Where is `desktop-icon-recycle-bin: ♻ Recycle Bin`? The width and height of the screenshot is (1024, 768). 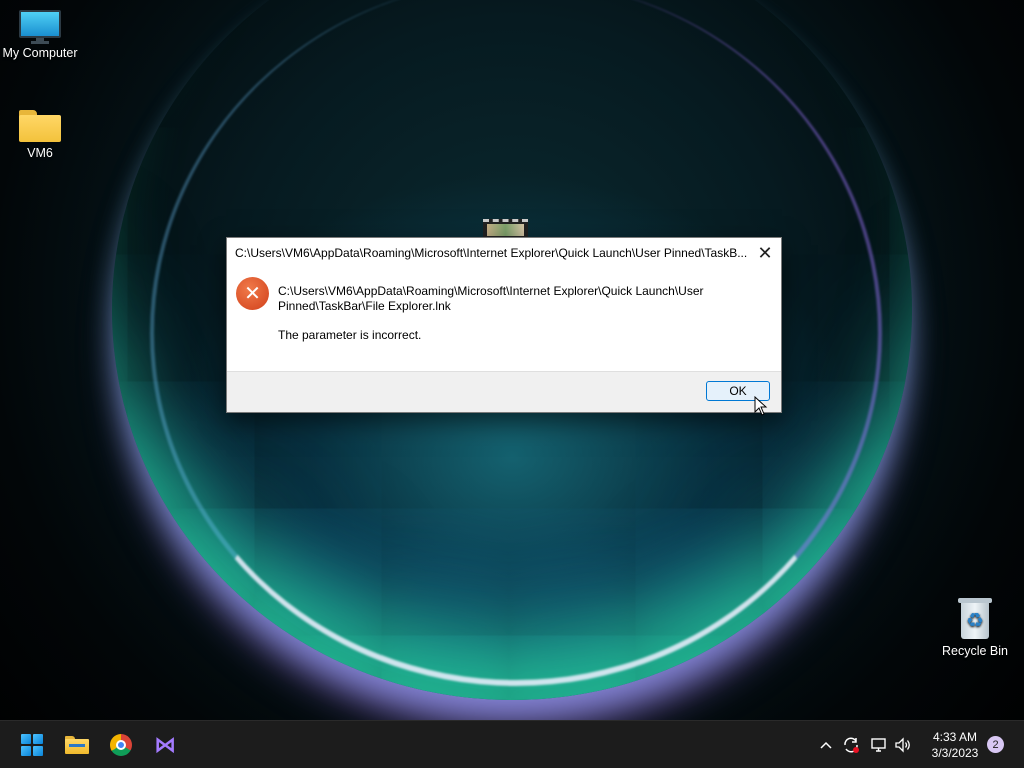 desktop-icon-recycle-bin: ♻ Recycle Bin is located at coordinates (975, 628).